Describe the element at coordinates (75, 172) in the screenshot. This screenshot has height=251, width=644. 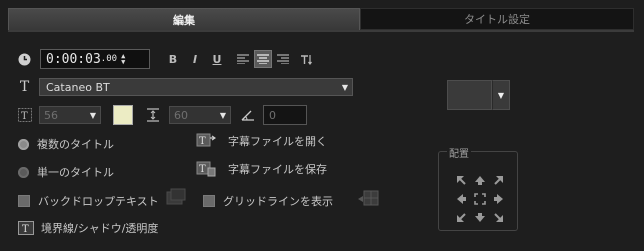
I see `single-title-label: 単一のタイトル` at that location.